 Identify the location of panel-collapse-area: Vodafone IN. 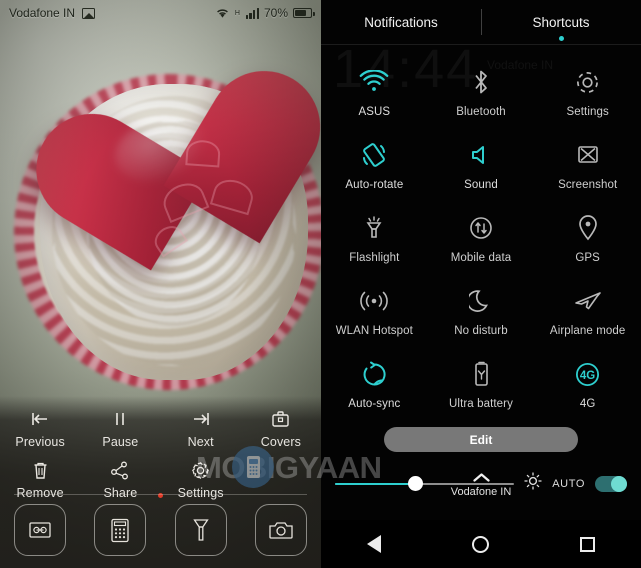
(481, 485).